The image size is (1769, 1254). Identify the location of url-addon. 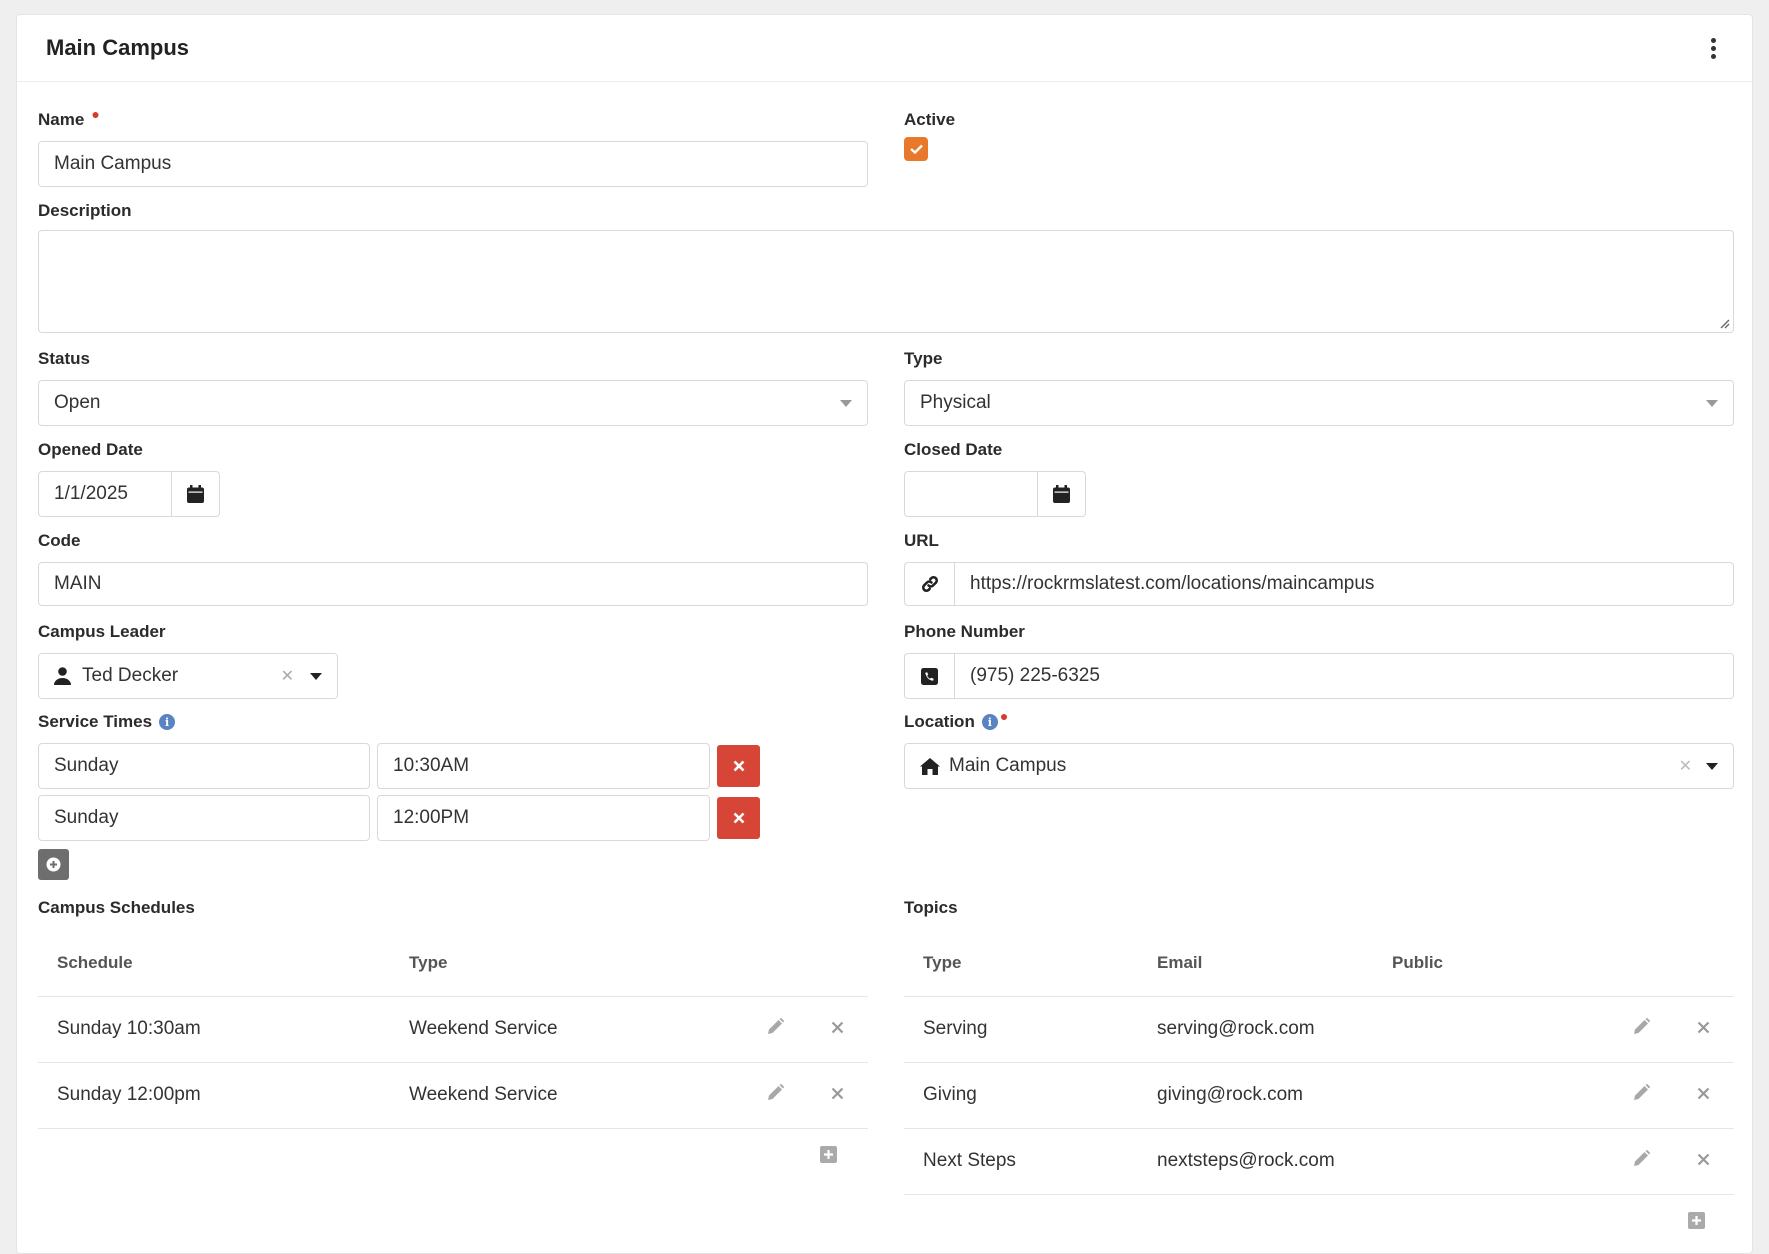
(929, 584).